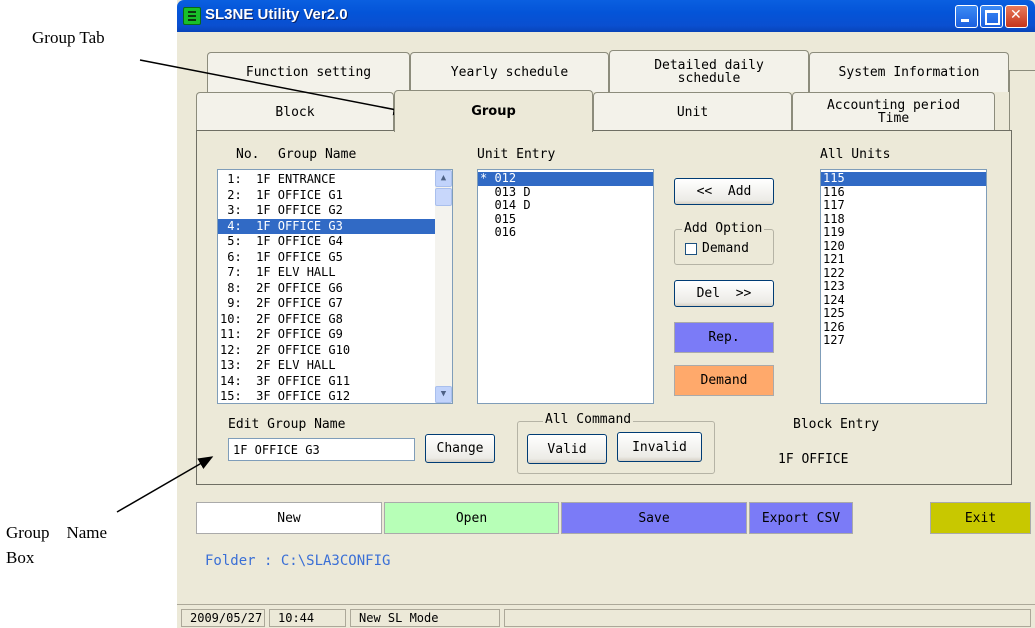 This screenshot has width=1035, height=628. What do you see at coordinates (692, 111) in the screenshot?
I see `tab-unit: Unit` at bounding box center [692, 111].